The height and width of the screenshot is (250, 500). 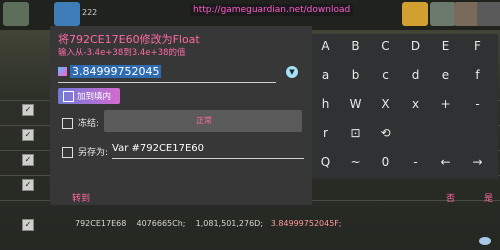 I want to click on keyboard-key: Q, so click(x=325, y=162).